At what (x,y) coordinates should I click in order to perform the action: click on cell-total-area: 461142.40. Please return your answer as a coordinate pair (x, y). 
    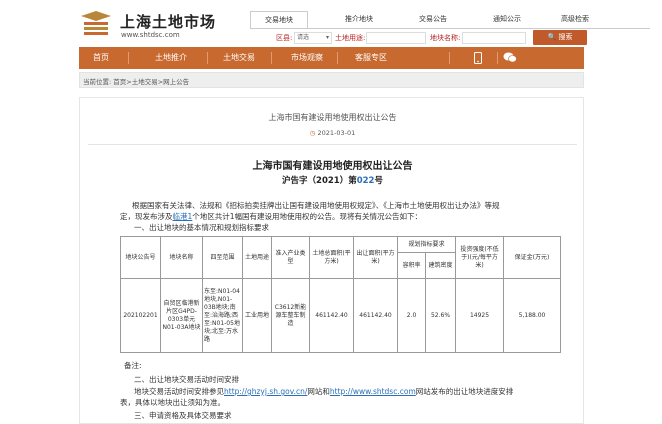
    Looking at the image, I should click on (331, 315).